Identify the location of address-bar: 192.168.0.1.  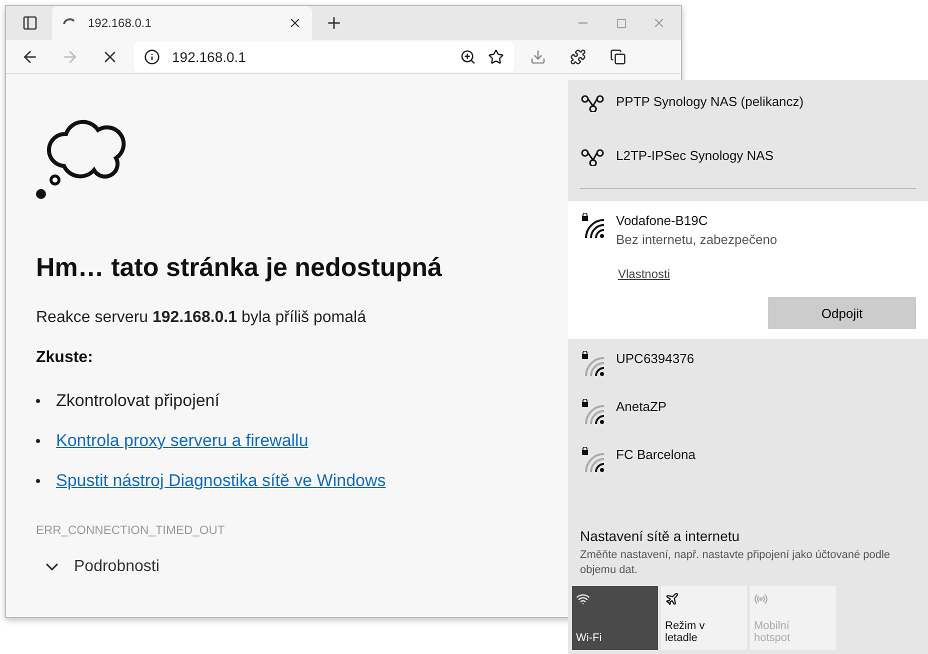
(324, 57).